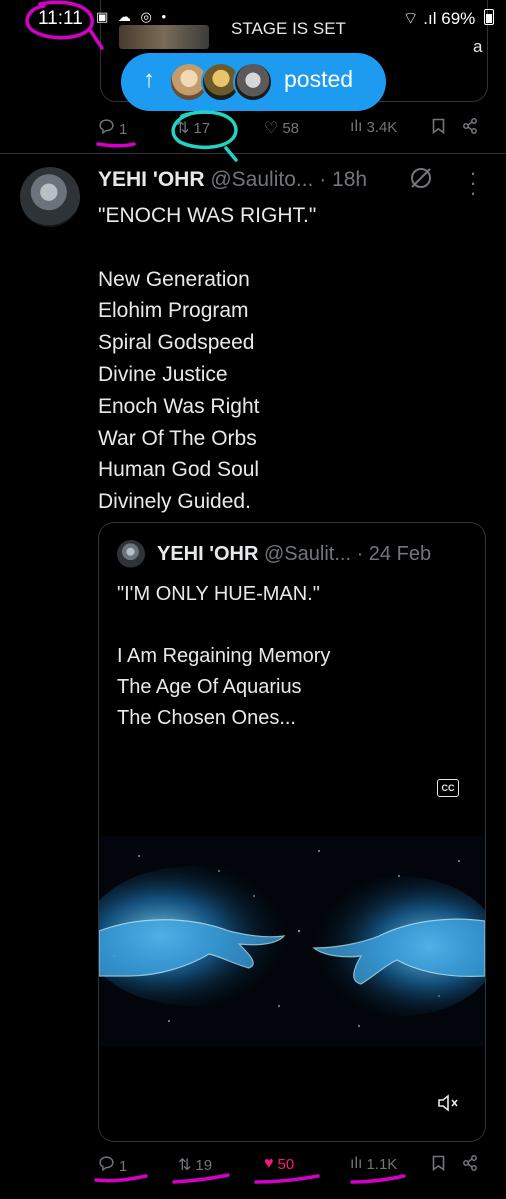  I want to click on tweet-header: YEHI 'OHR @Saulito... · 18h, so click(232, 180).